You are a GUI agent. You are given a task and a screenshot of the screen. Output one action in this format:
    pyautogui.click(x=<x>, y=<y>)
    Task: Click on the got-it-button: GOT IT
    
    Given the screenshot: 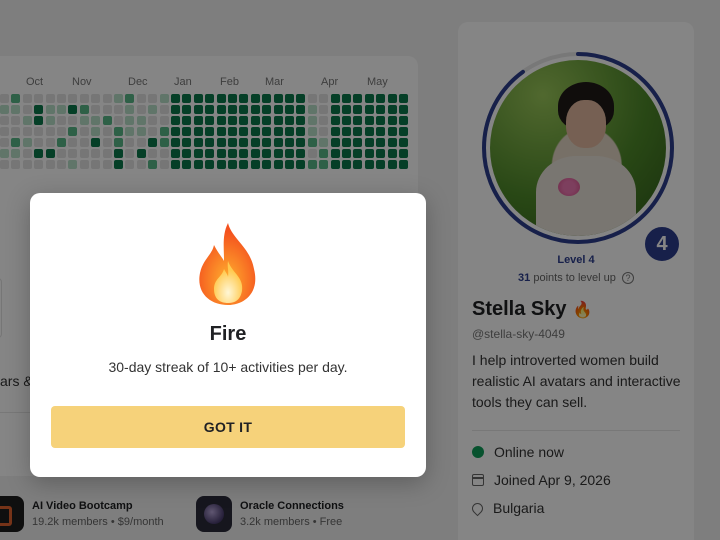 What is the action you would take?
    pyautogui.click(x=228, y=427)
    